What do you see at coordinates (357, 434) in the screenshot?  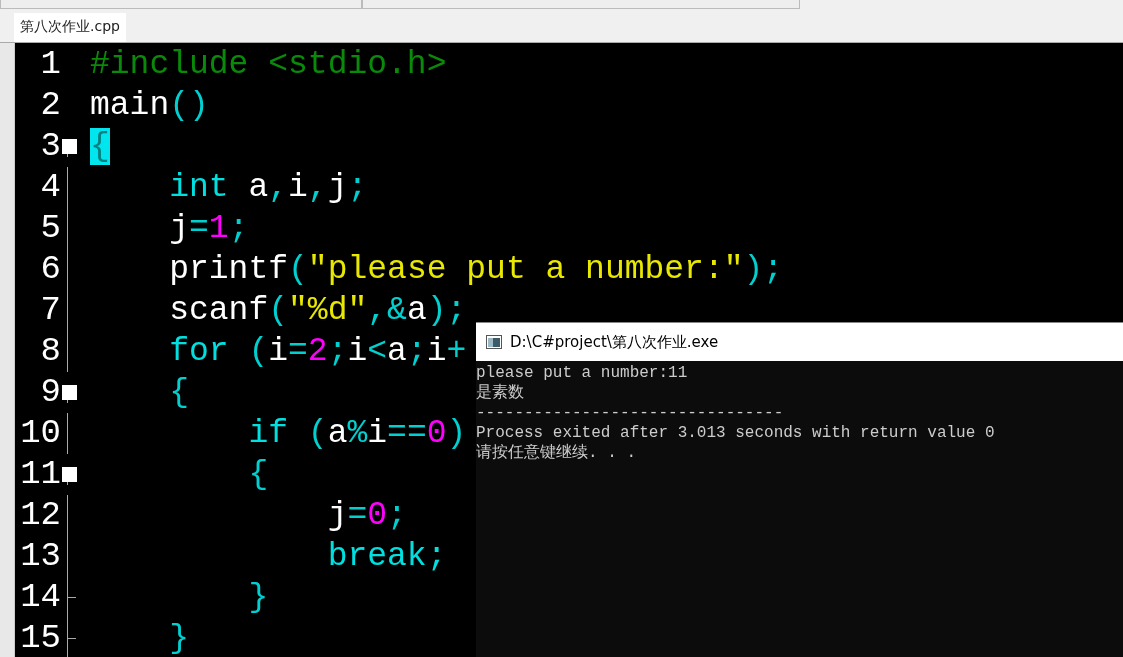 I see `code-line: if (a%i==0)` at bounding box center [357, 434].